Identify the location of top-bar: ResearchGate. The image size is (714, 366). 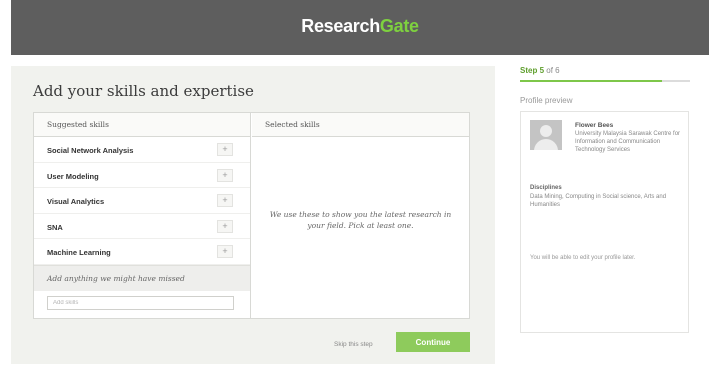
(360, 27).